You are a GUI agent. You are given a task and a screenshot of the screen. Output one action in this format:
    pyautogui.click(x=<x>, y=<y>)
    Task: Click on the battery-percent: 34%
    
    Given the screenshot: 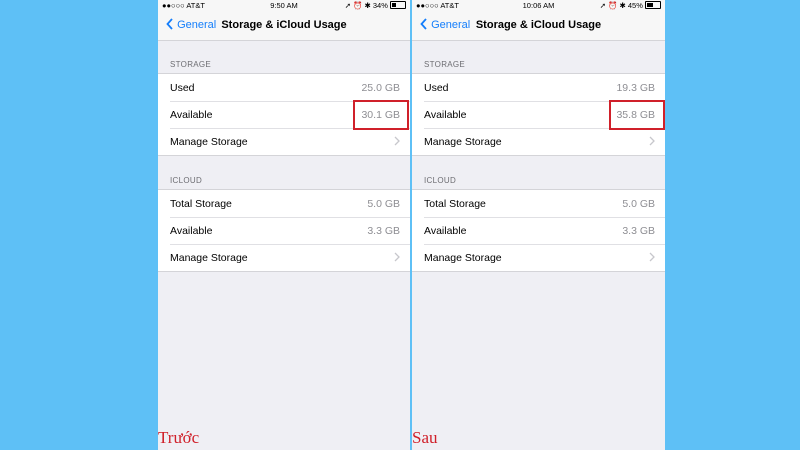 What is the action you would take?
    pyautogui.click(x=380, y=5)
    